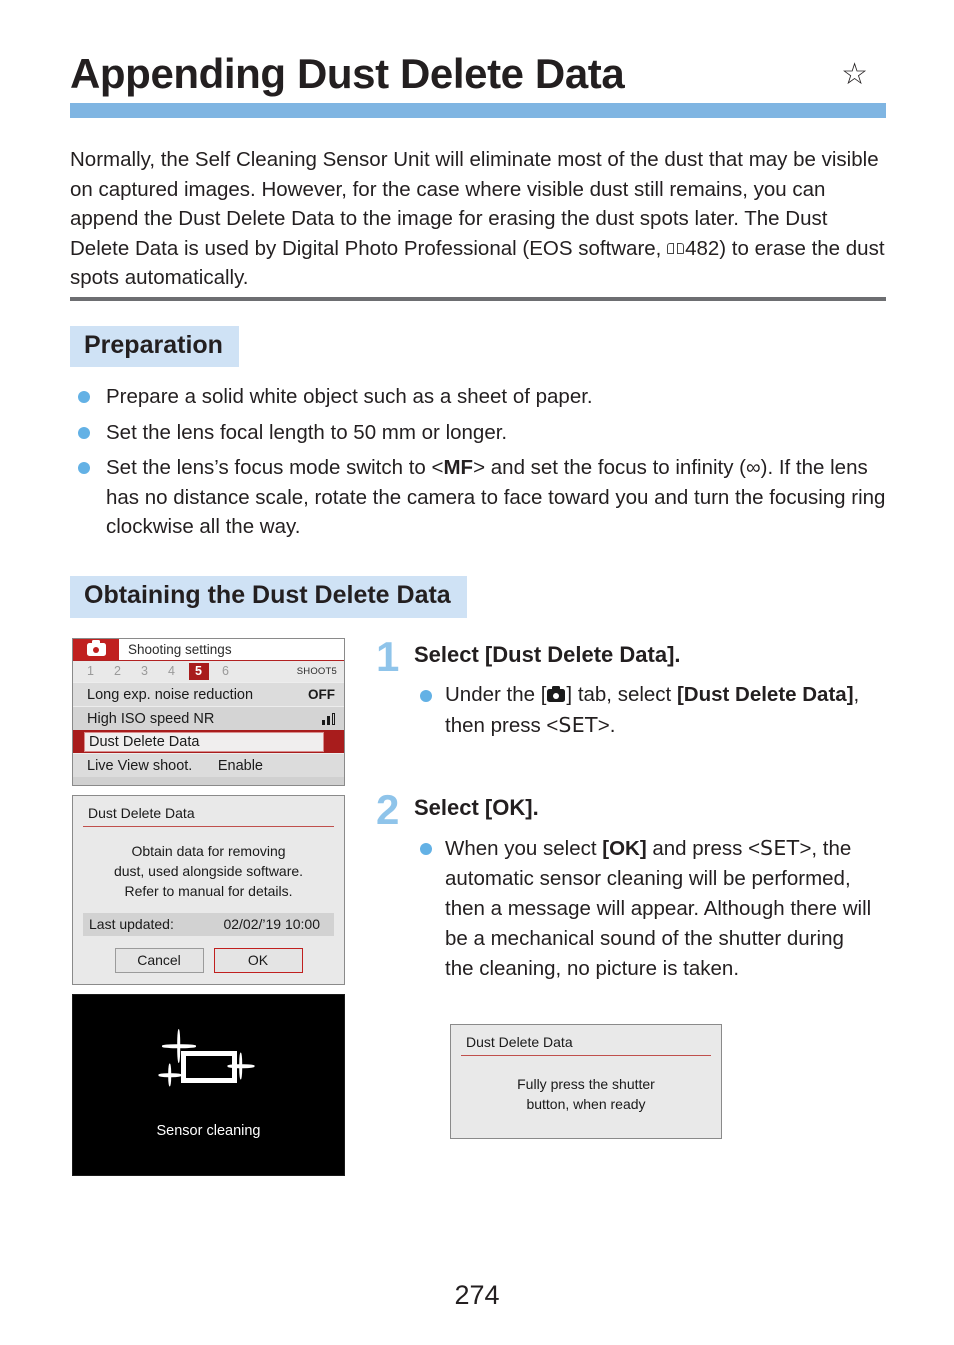 Image resolution: width=954 pixels, height=1345 pixels. I want to click on menu-row-label: Live View shoot., so click(140, 765).